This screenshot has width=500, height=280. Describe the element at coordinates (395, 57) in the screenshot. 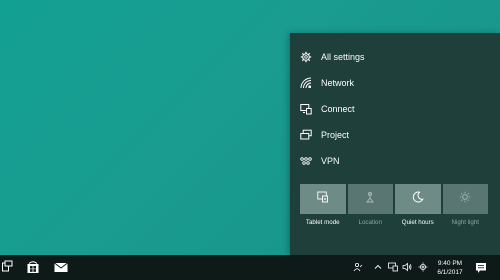

I see `all-settings-item: All settings` at that location.